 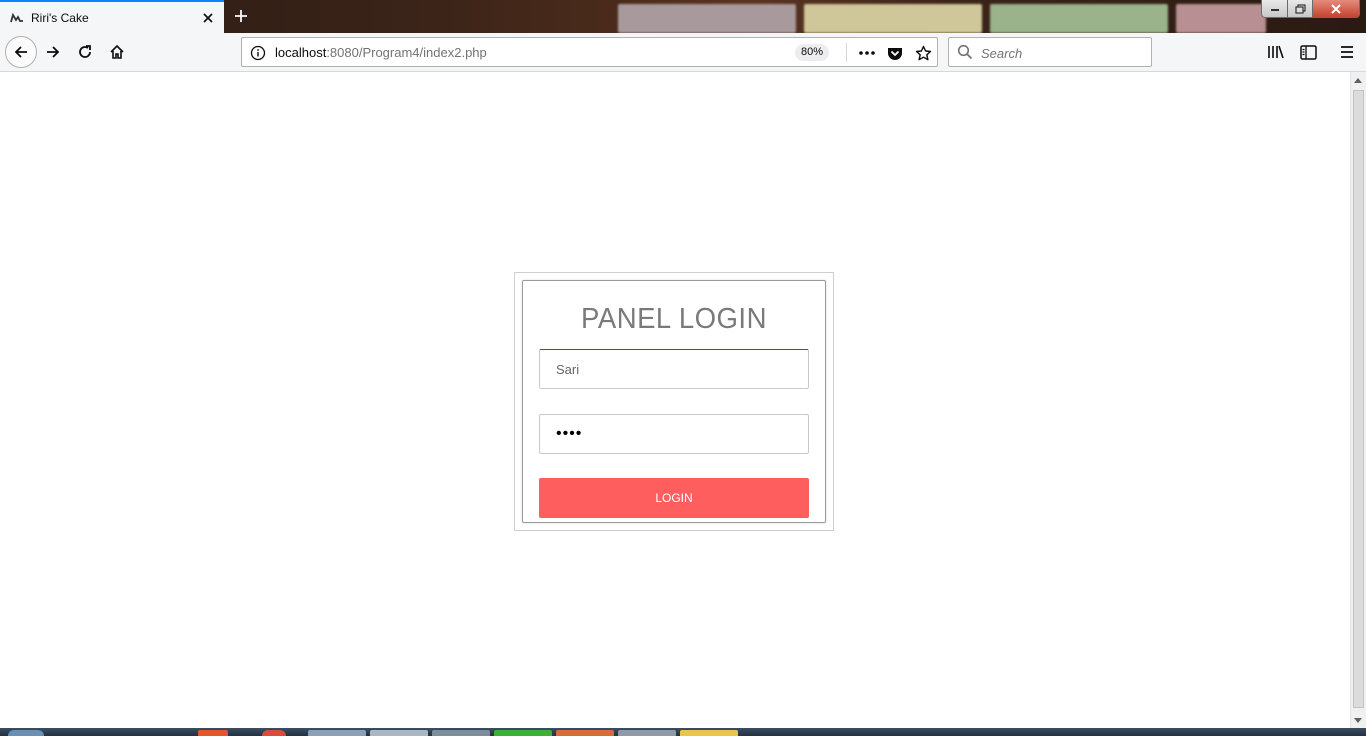 What do you see at coordinates (674, 369) in the screenshot?
I see `username-input` at bounding box center [674, 369].